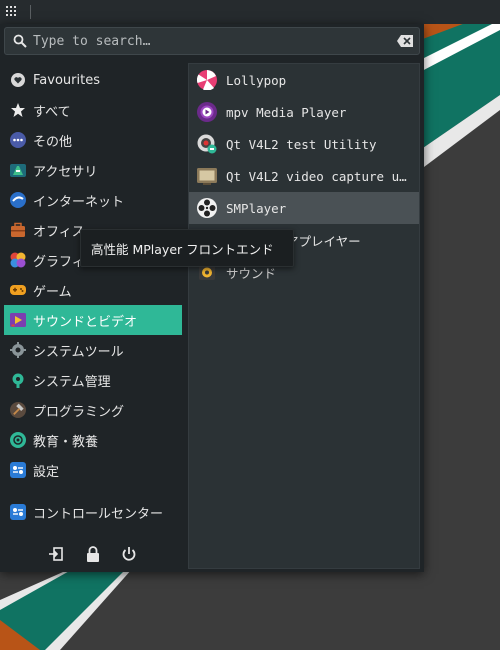 This screenshot has height=650, width=500. What do you see at coordinates (129, 554) in the screenshot?
I see `power-icon` at bounding box center [129, 554].